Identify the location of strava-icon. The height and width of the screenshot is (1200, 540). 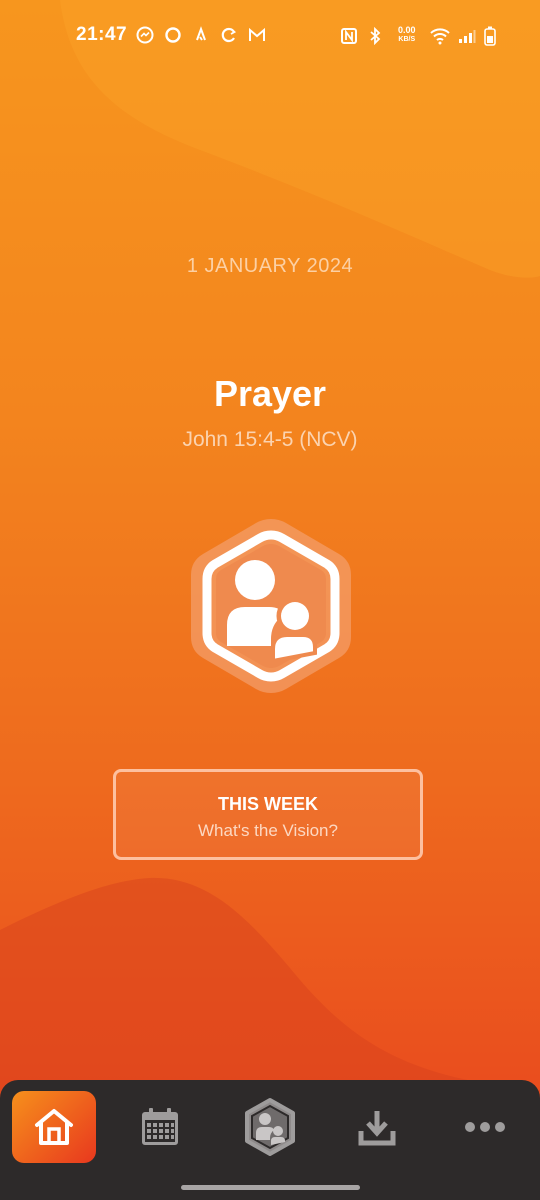
(201, 33).